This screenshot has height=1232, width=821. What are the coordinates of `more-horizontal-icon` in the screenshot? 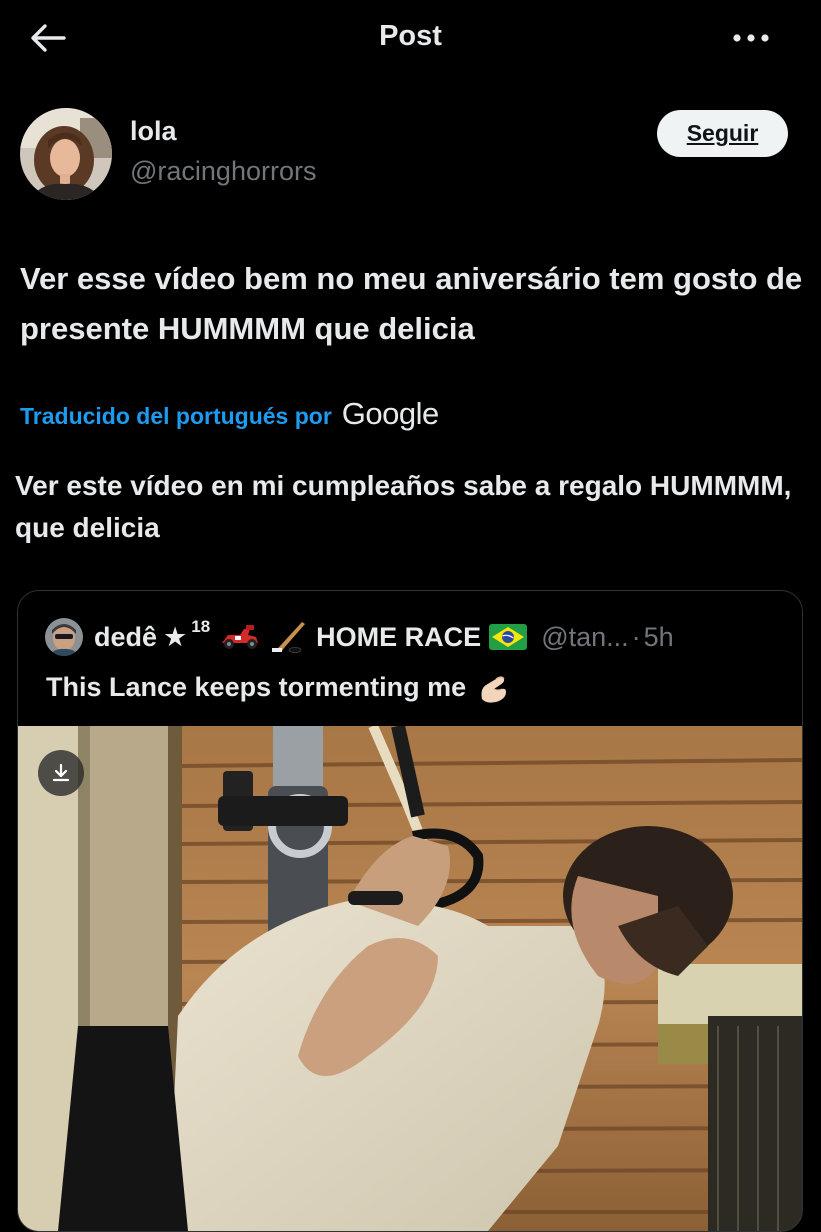 It's located at (751, 38).